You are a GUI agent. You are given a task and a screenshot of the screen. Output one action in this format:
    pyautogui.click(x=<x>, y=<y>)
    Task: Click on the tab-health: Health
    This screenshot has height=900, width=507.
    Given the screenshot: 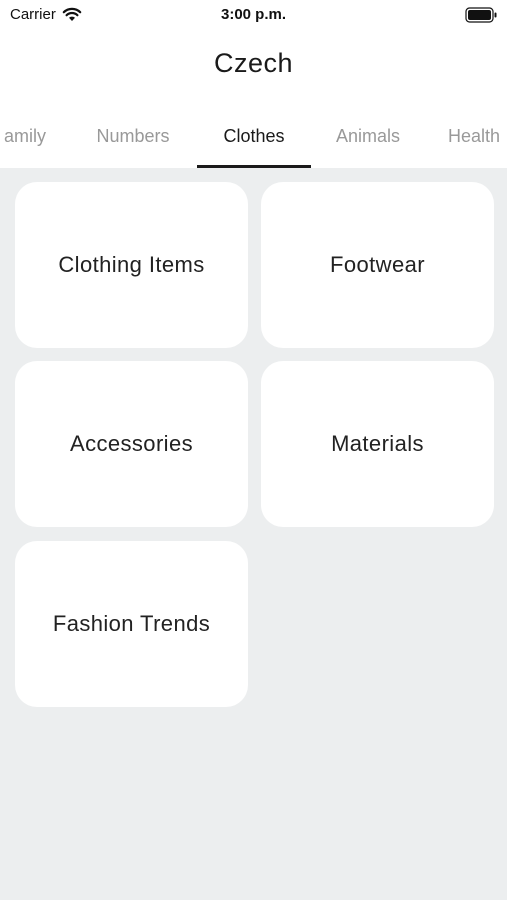 What is the action you would take?
    pyautogui.click(x=473, y=136)
    